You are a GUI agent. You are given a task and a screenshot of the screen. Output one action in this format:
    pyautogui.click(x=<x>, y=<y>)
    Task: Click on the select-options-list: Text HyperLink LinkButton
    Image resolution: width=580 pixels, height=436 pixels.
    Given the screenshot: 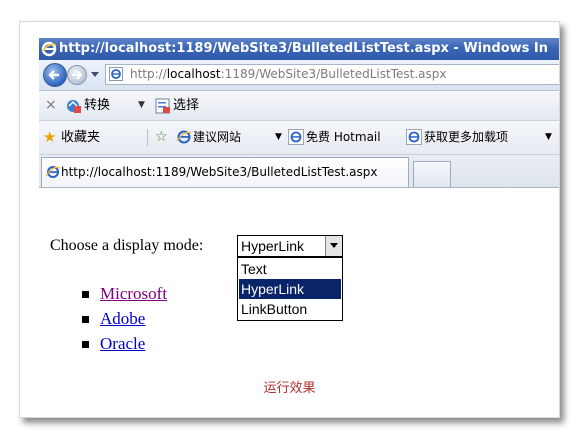 What is the action you would take?
    pyautogui.click(x=290, y=289)
    